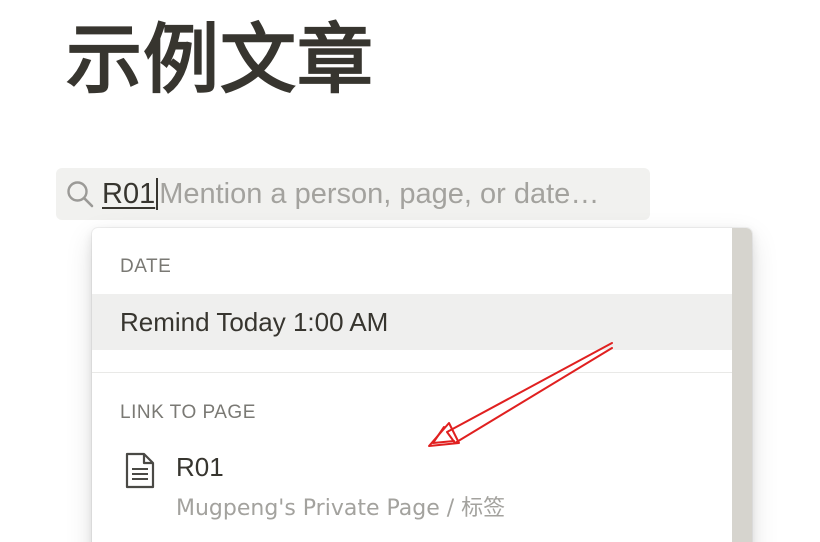  I want to click on link-page-item-path: Mugpeng's Private Page / 标签, so click(341, 508).